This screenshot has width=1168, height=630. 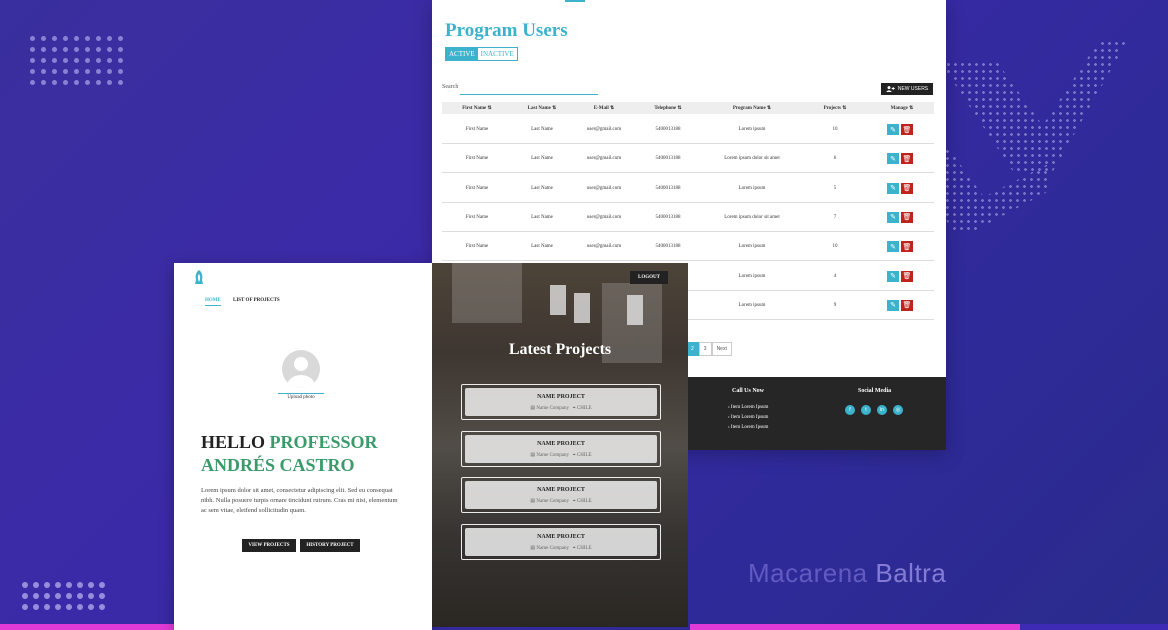 What do you see at coordinates (705, 349) in the screenshot?
I see `page-3-button: 3` at bounding box center [705, 349].